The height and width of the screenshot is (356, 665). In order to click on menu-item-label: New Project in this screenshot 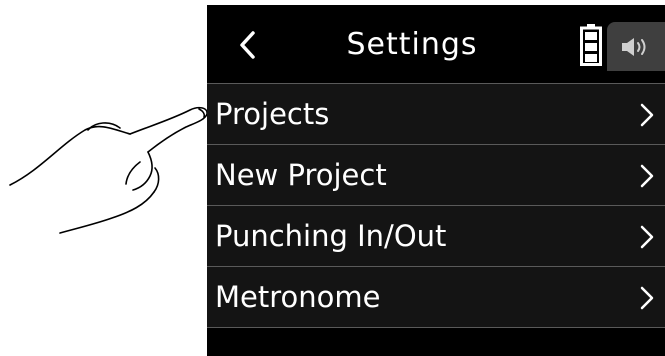, I will do `click(301, 175)`.